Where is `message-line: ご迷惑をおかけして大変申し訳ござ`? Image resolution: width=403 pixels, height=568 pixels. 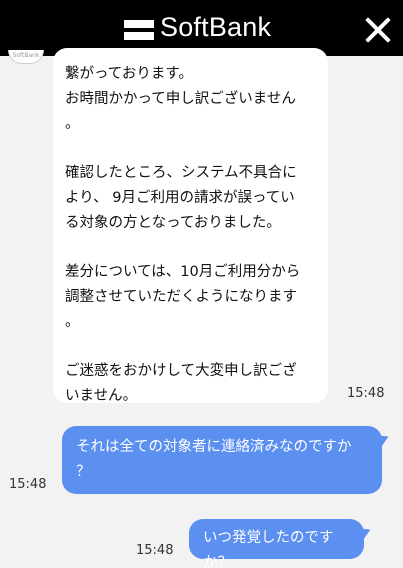 message-line: ご迷惑をおかけして大変申し訳ござ is located at coordinates (181, 371).